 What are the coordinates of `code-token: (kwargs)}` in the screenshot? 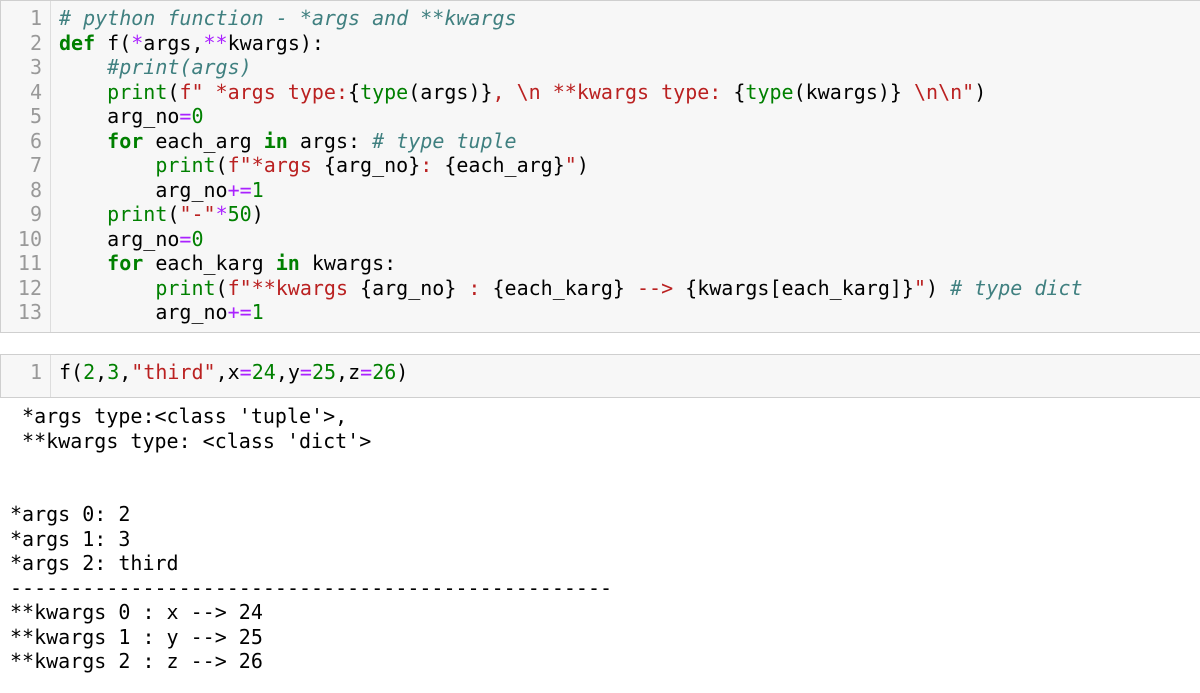 It's located at (847, 91).